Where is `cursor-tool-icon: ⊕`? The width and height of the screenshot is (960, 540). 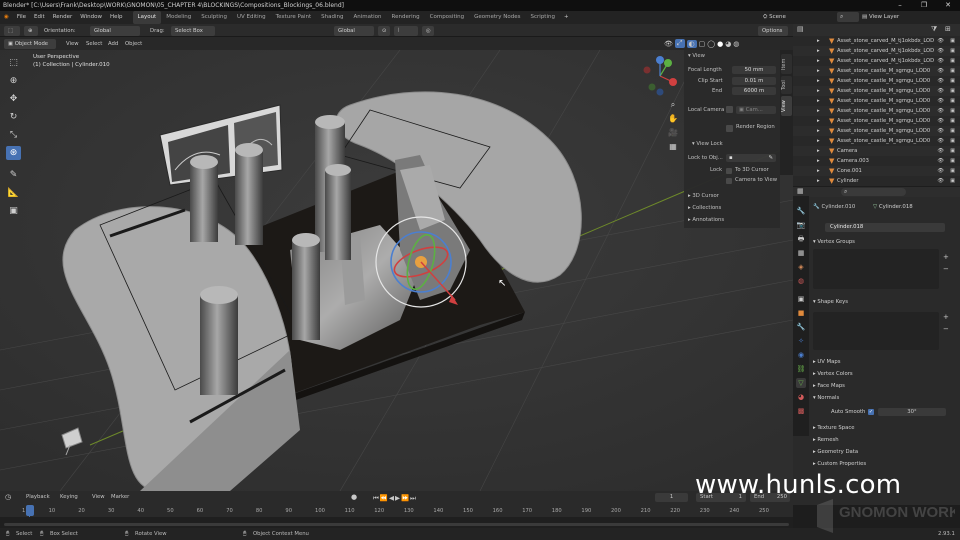
cursor-tool-icon: ⊕ is located at coordinates (13, 81).